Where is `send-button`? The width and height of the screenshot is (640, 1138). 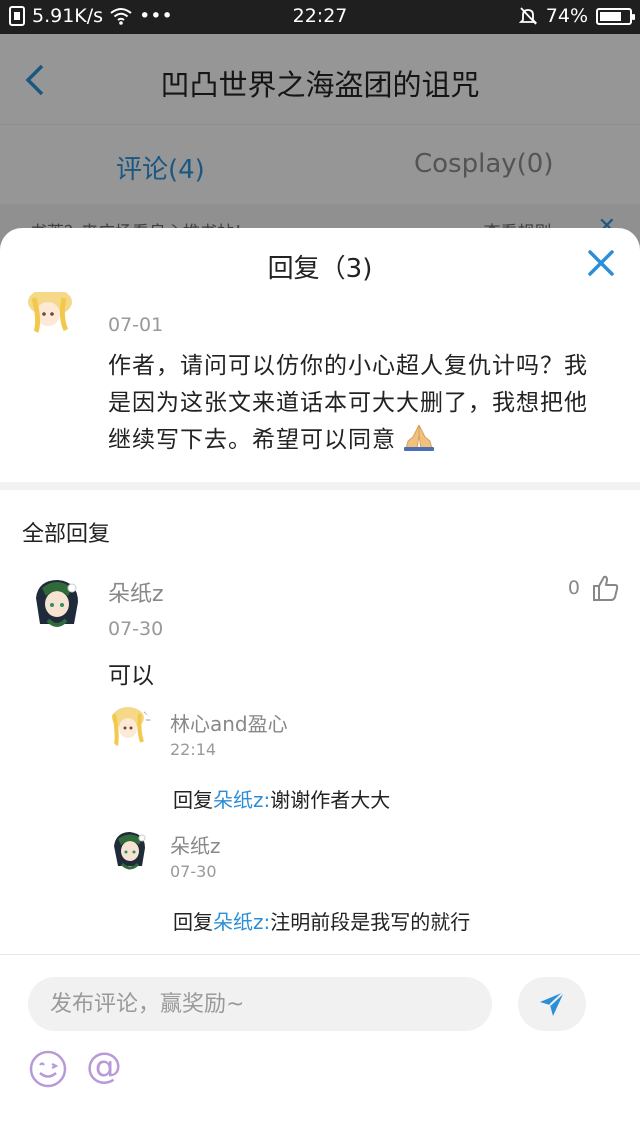
send-button is located at coordinates (552, 1004).